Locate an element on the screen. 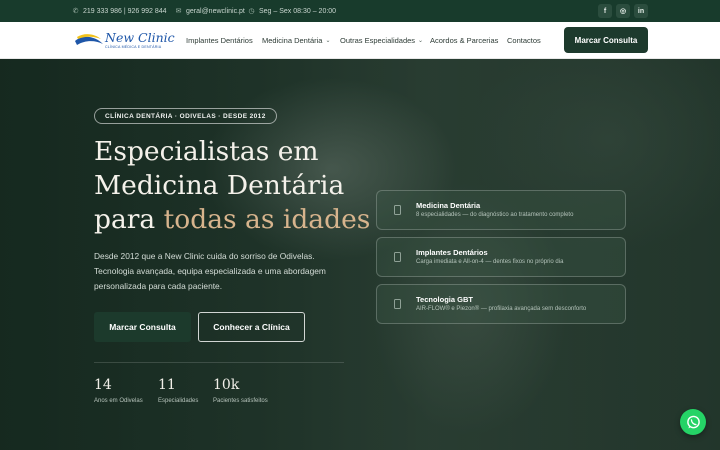 This screenshot has height=450, width=720. hours-info: ◷ Seg – Sex 08:30 – 20:00 is located at coordinates (292, 11).